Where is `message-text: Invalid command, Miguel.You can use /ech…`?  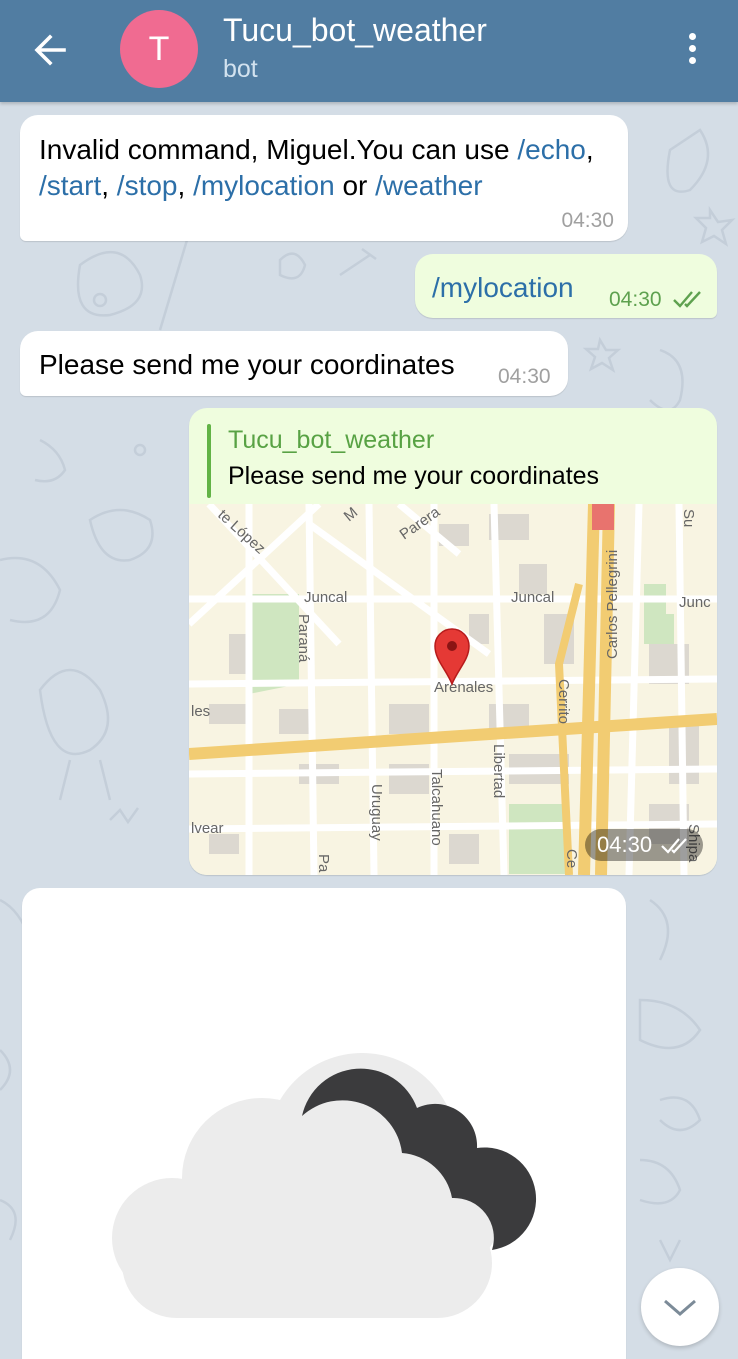 message-text: Invalid command, Miguel.You can use /ech… is located at coordinates (316, 167).